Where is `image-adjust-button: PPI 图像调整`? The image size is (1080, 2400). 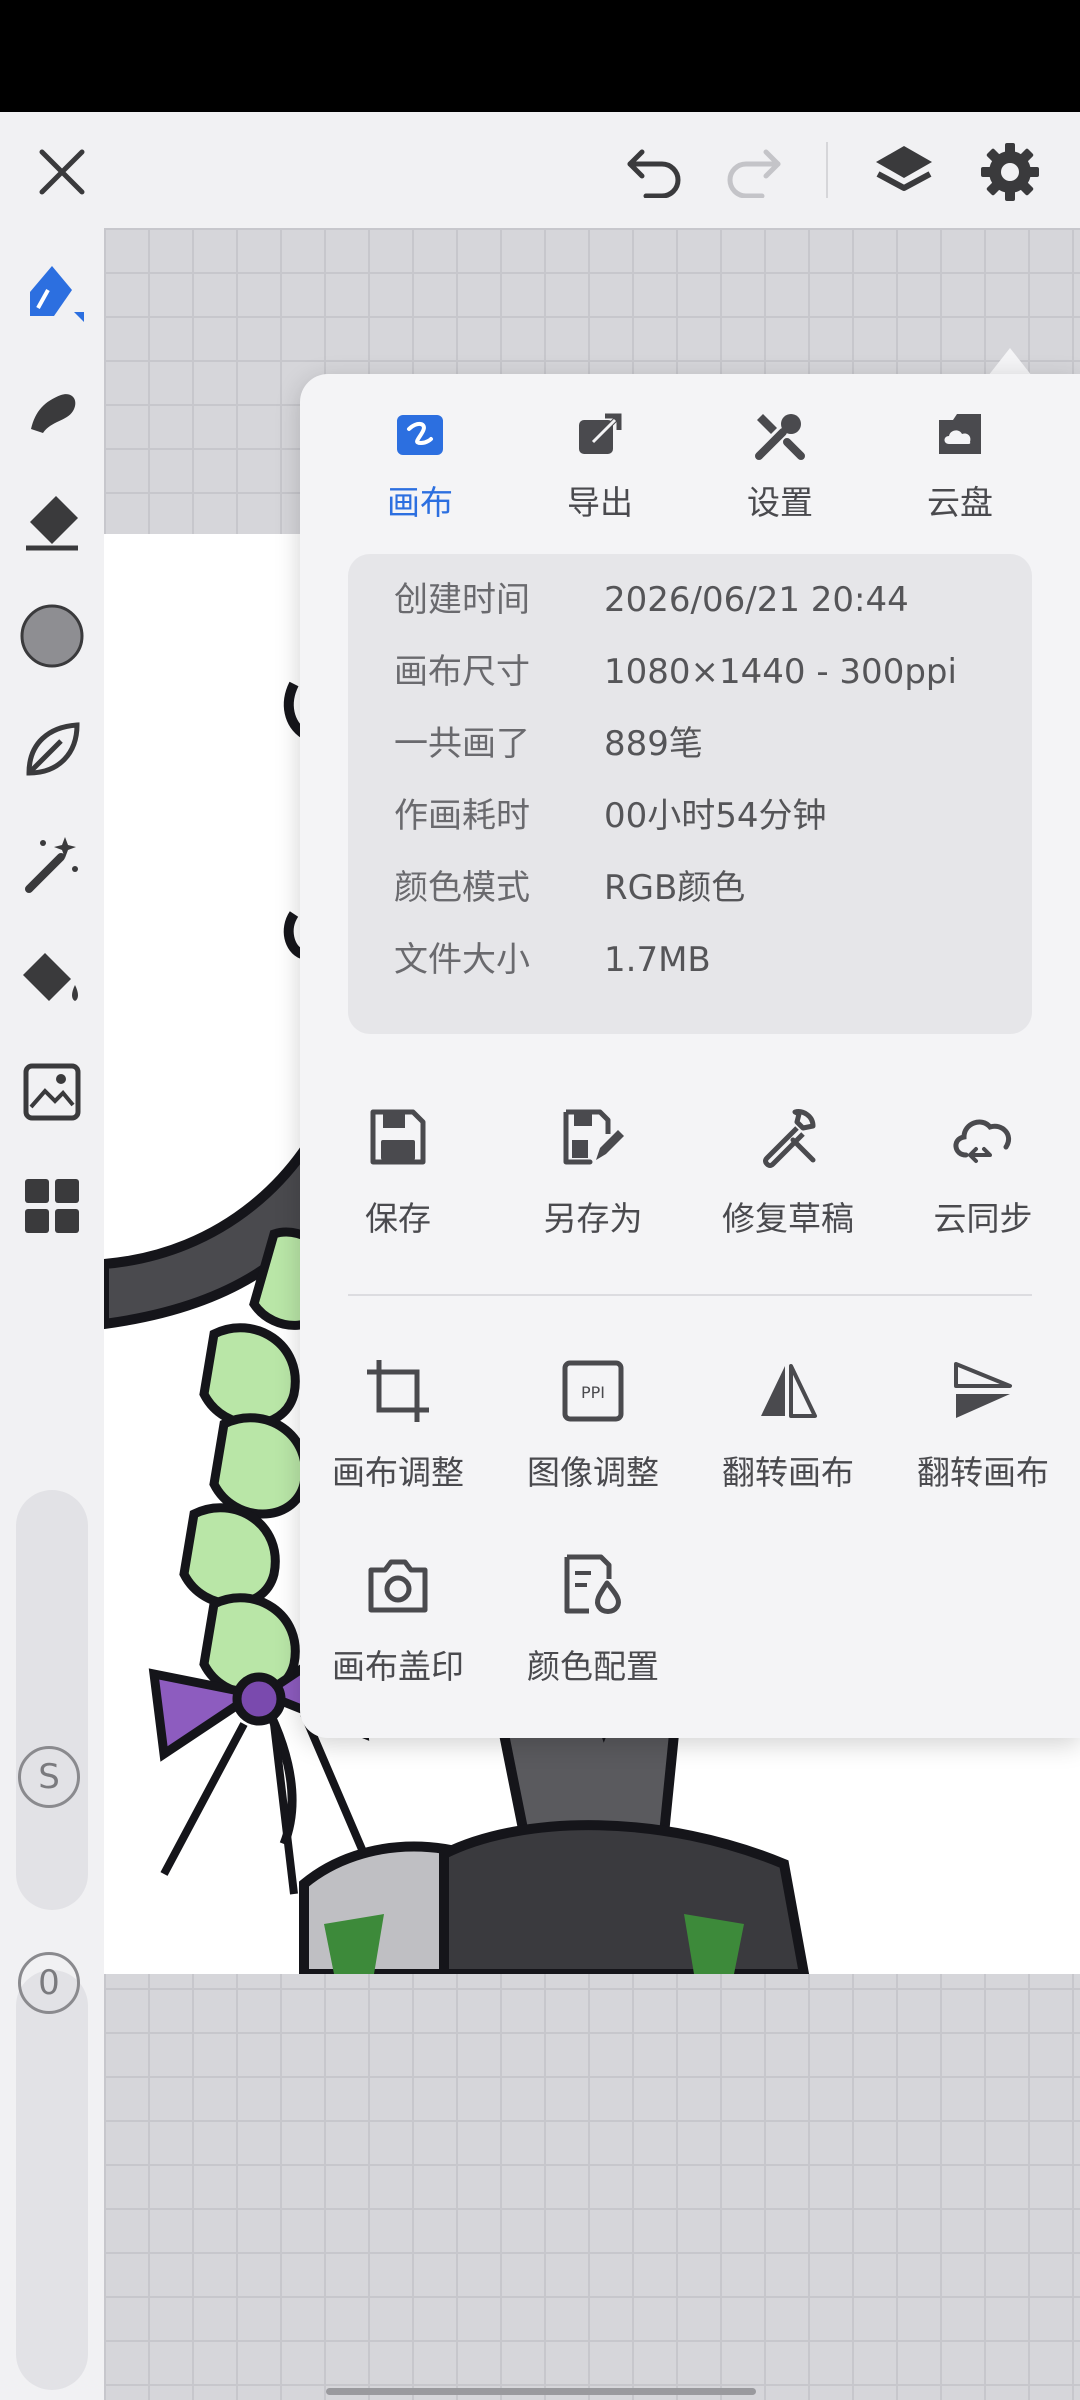 image-adjust-button: PPI 图像调整 is located at coordinates (593, 1420).